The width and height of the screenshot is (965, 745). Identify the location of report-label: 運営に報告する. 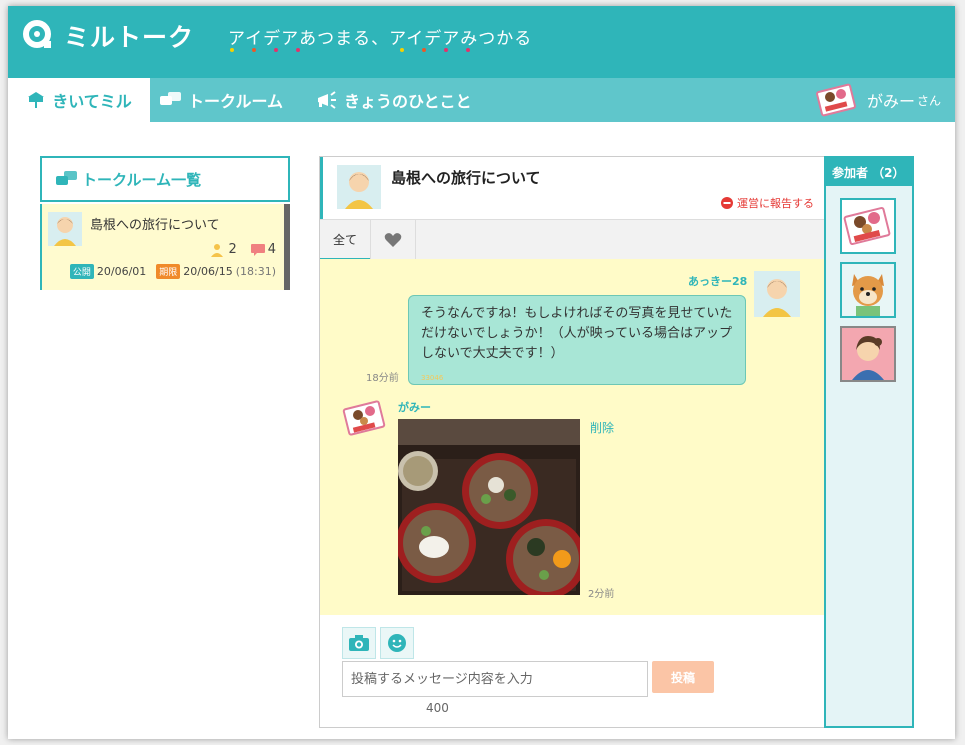
(775, 203).